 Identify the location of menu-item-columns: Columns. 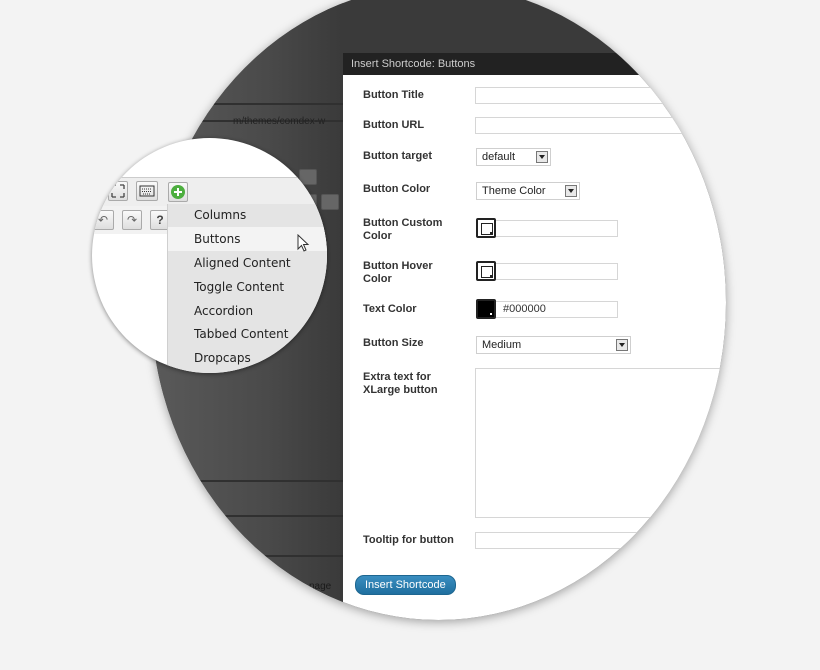
(220, 215).